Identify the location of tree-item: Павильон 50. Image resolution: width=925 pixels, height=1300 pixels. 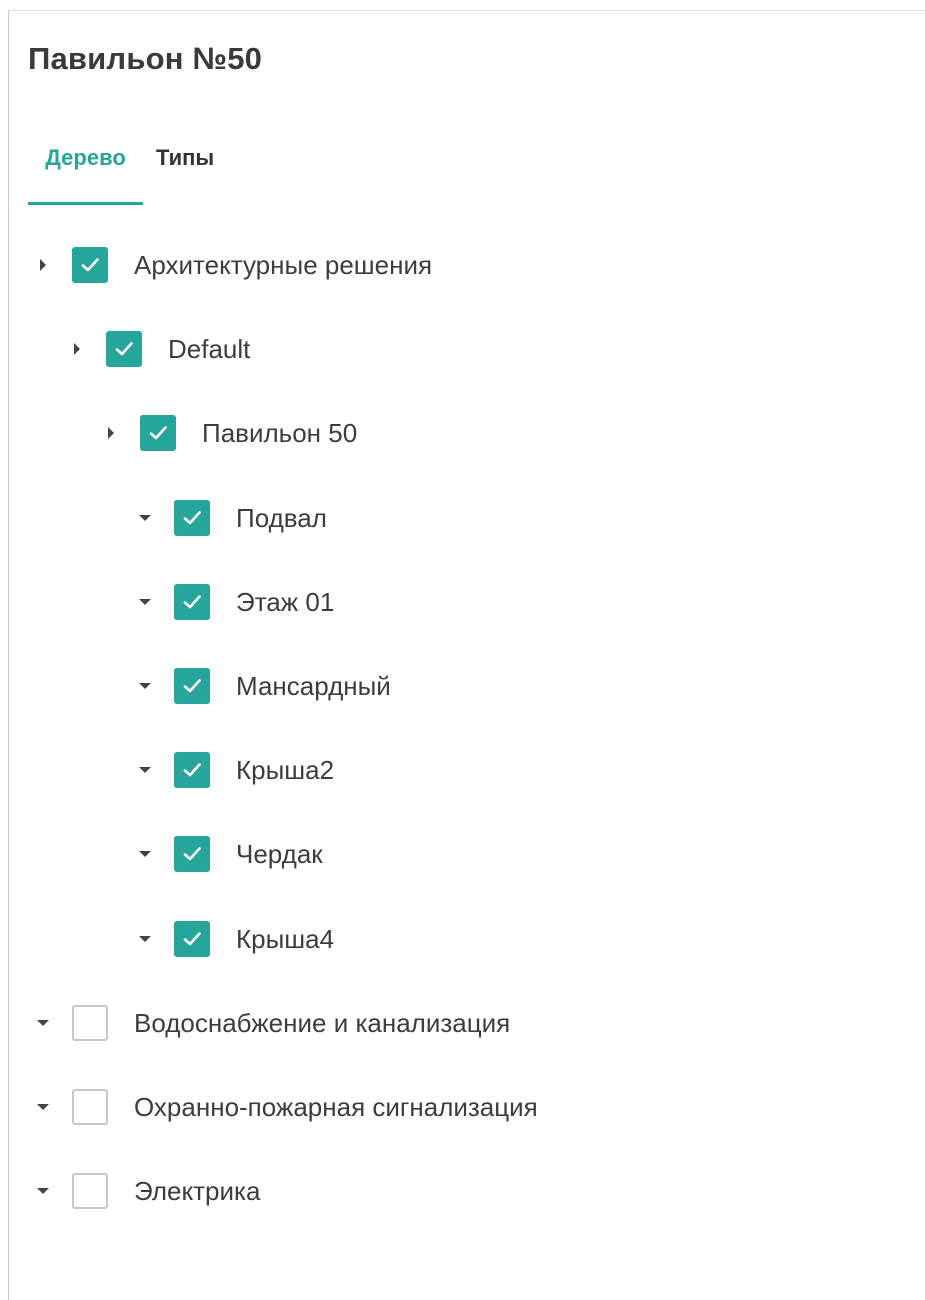
(230, 433).